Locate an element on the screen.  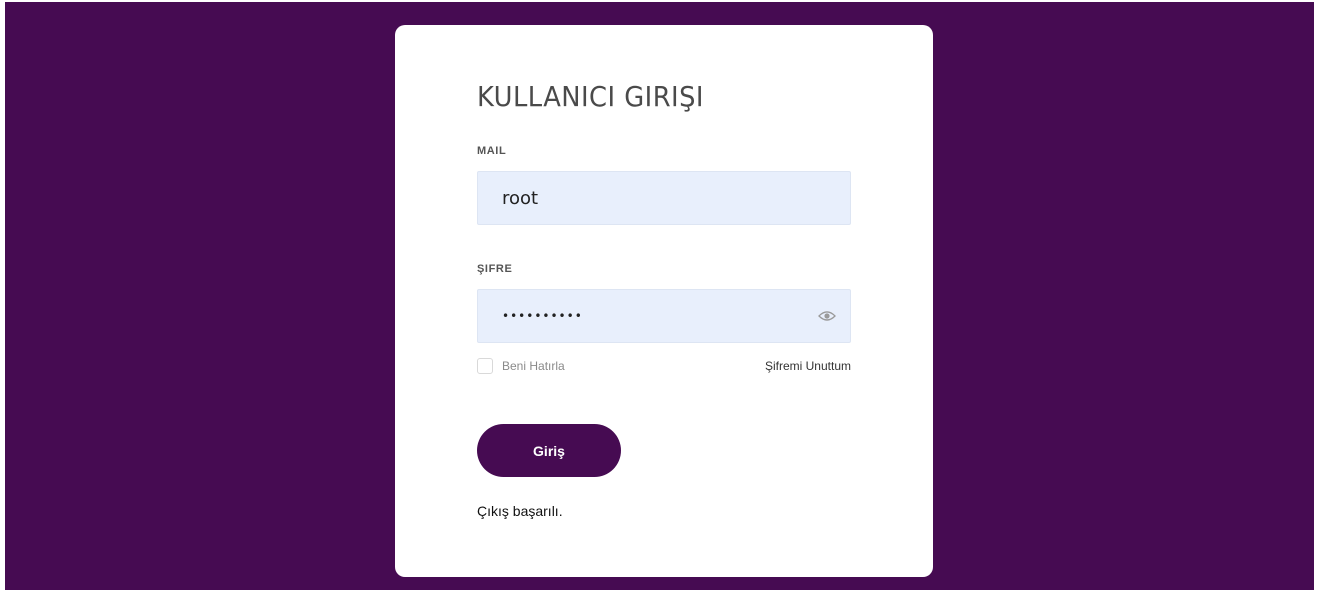
status-message: Çıkış başarılı. is located at coordinates (520, 511).